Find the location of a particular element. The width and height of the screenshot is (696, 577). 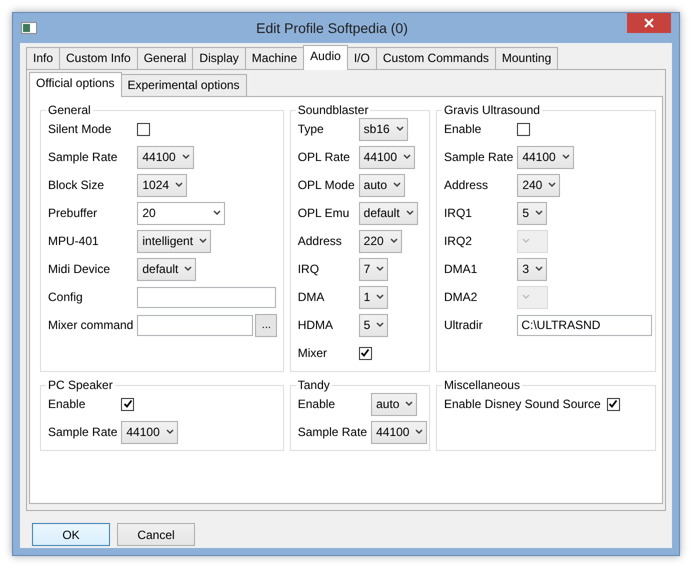

dropdown: 240 is located at coordinates (538, 185).